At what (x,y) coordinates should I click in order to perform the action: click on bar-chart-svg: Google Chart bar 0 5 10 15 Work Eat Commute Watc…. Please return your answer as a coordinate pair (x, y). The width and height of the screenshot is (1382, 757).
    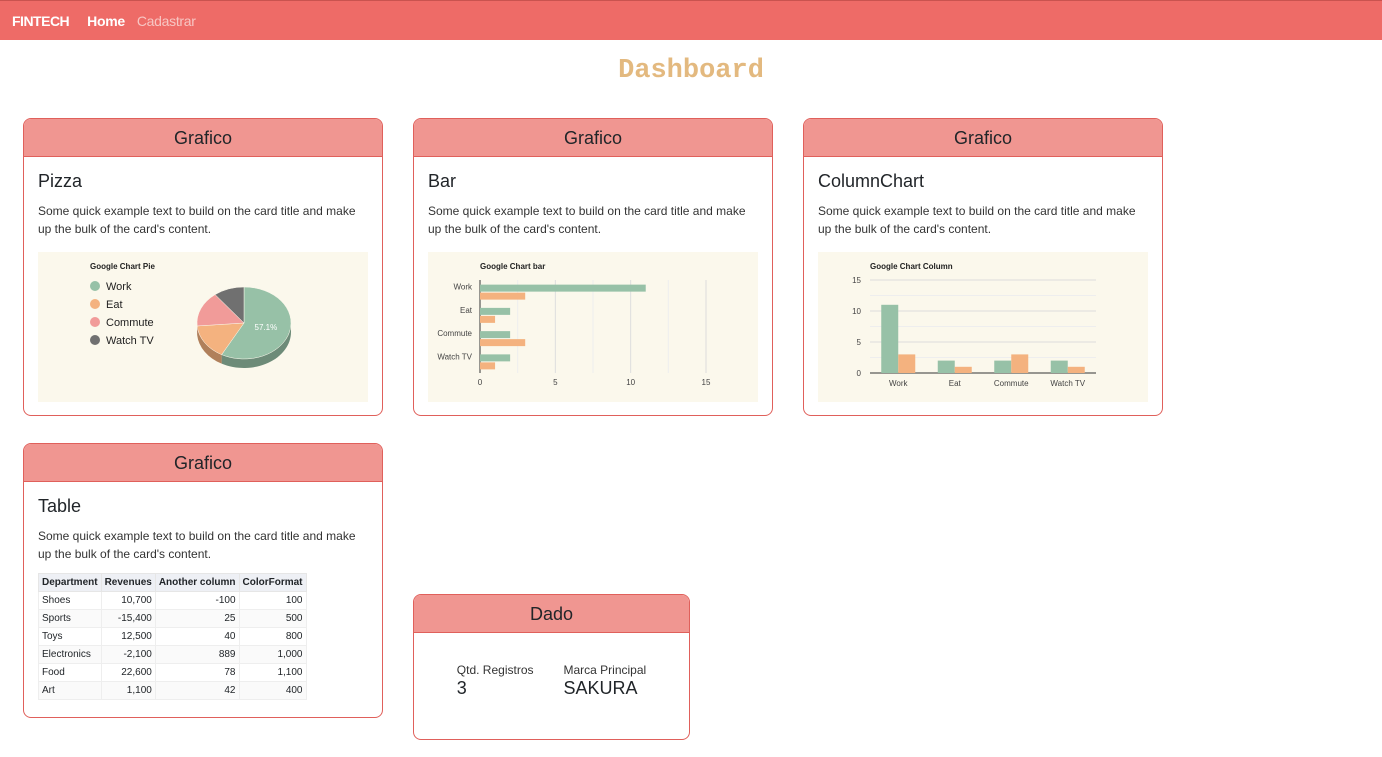
    Looking at the image, I should click on (574, 324).